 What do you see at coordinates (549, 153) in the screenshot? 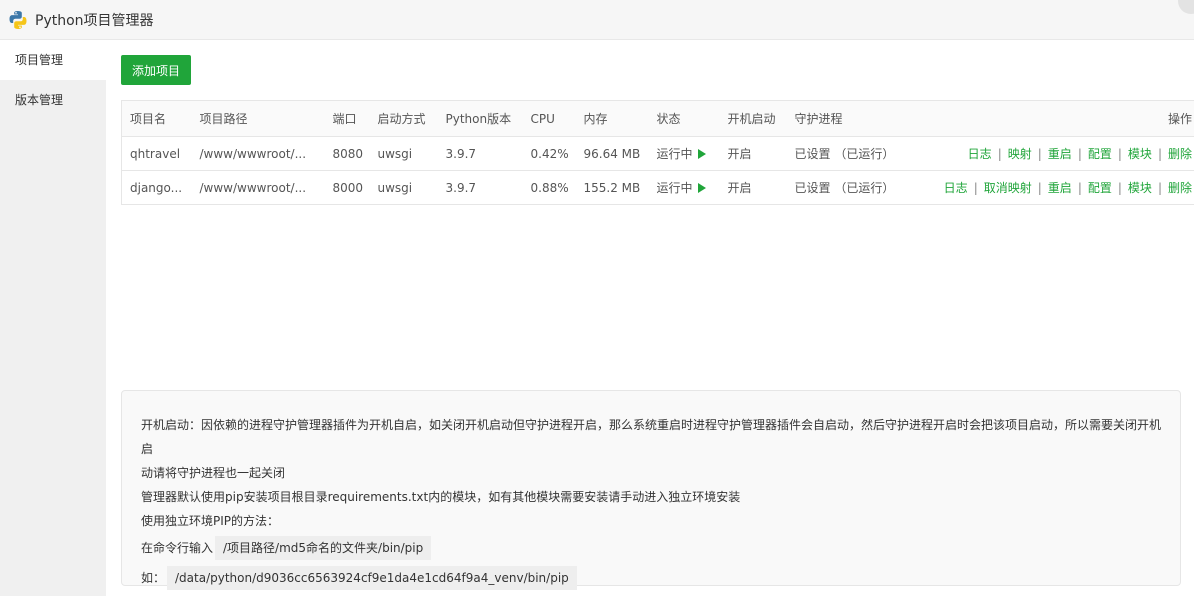
I see `project-cpu: 0.42%` at bounding box center [549, 153].